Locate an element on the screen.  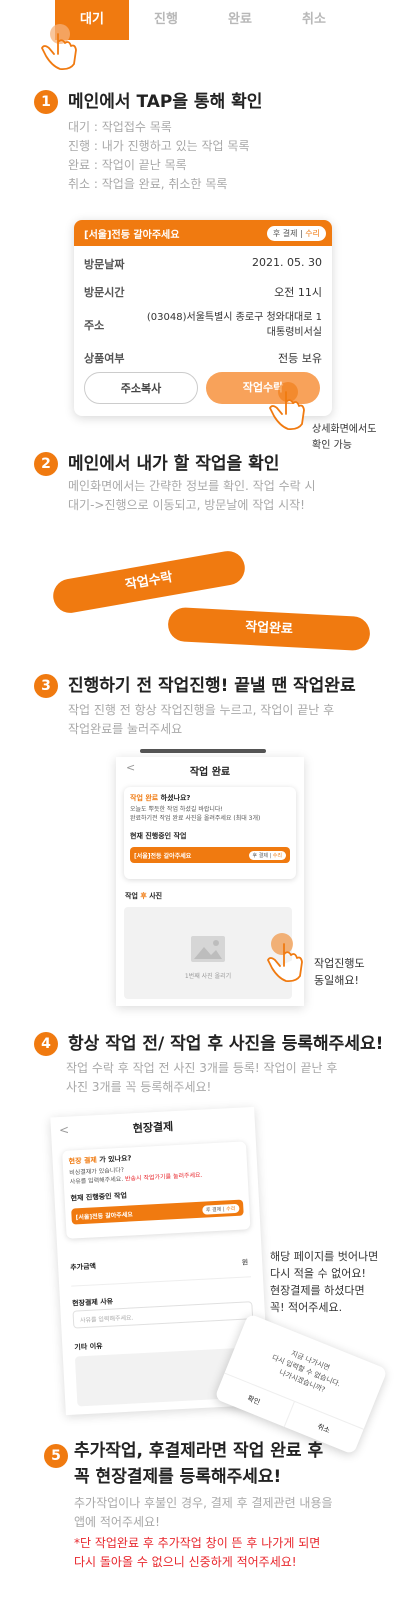
device-notch is located at coordinates (203, 751).